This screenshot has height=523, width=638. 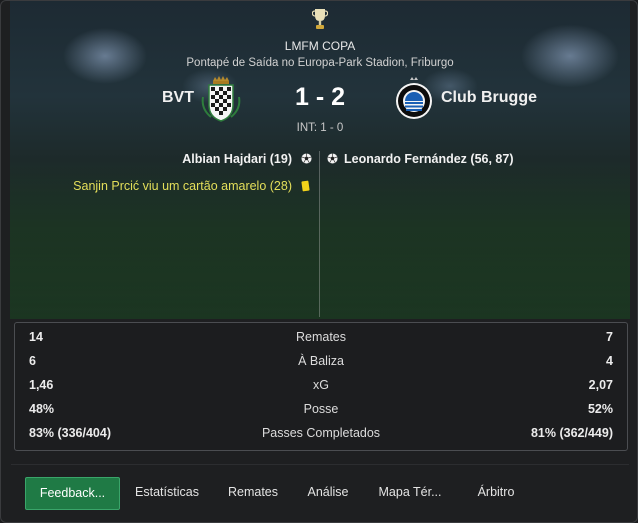 What do you see at coordinates (321, 361) in the screenshot?
I see `stat-label: À Baliza` at bounding box center [321, 361].